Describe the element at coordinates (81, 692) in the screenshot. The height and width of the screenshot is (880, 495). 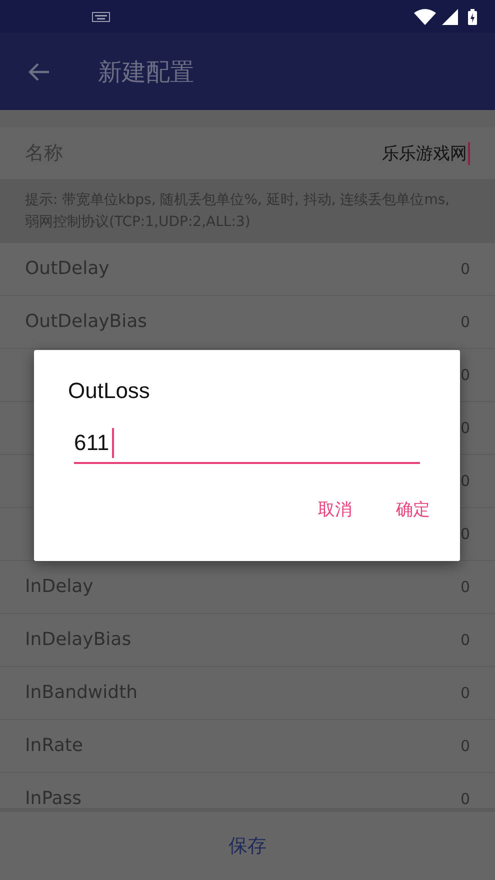
I see `setting-label: InBandwidth` at that location.